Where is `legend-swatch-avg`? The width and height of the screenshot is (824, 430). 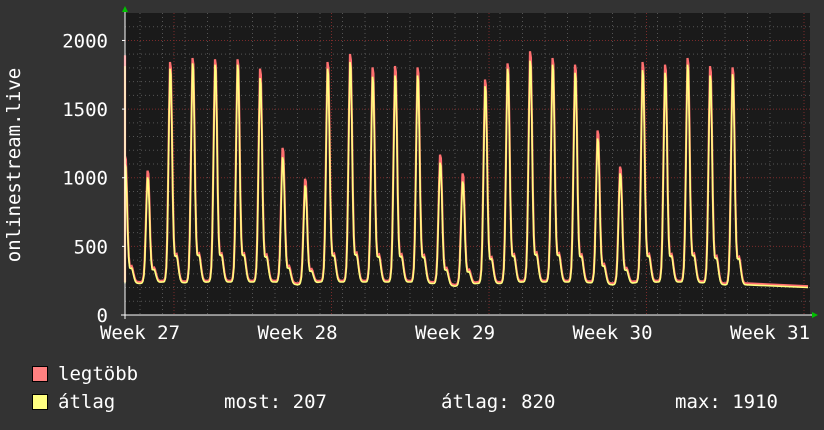
legend-swatch-avg is located at coordinates (40, 402).